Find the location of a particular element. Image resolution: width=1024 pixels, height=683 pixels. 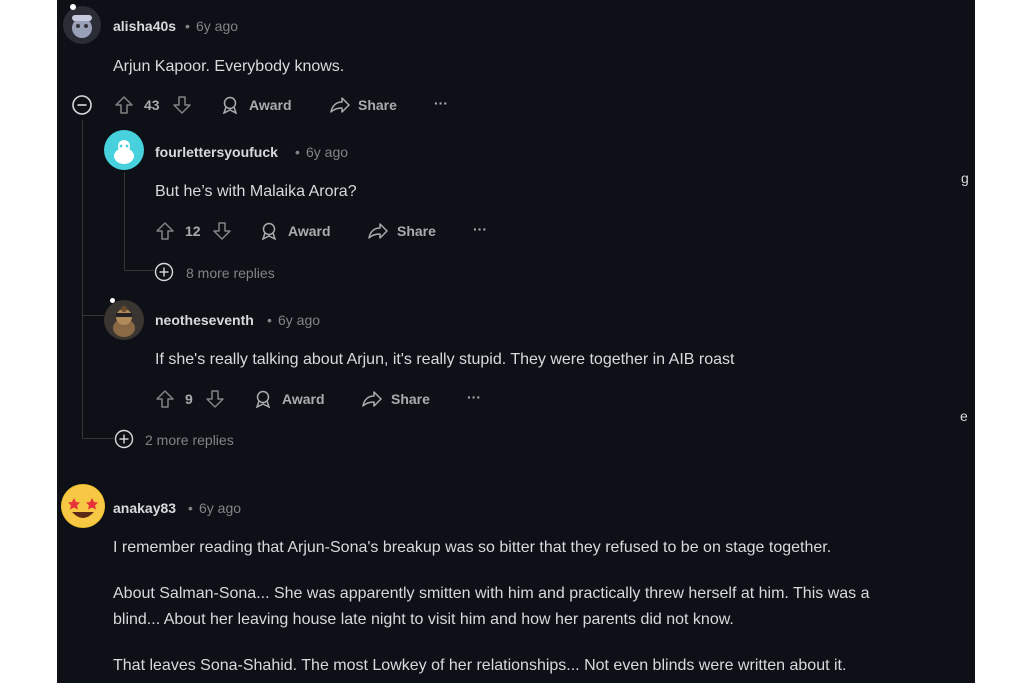

username: anakay83 is located at coordinates (144, 508).